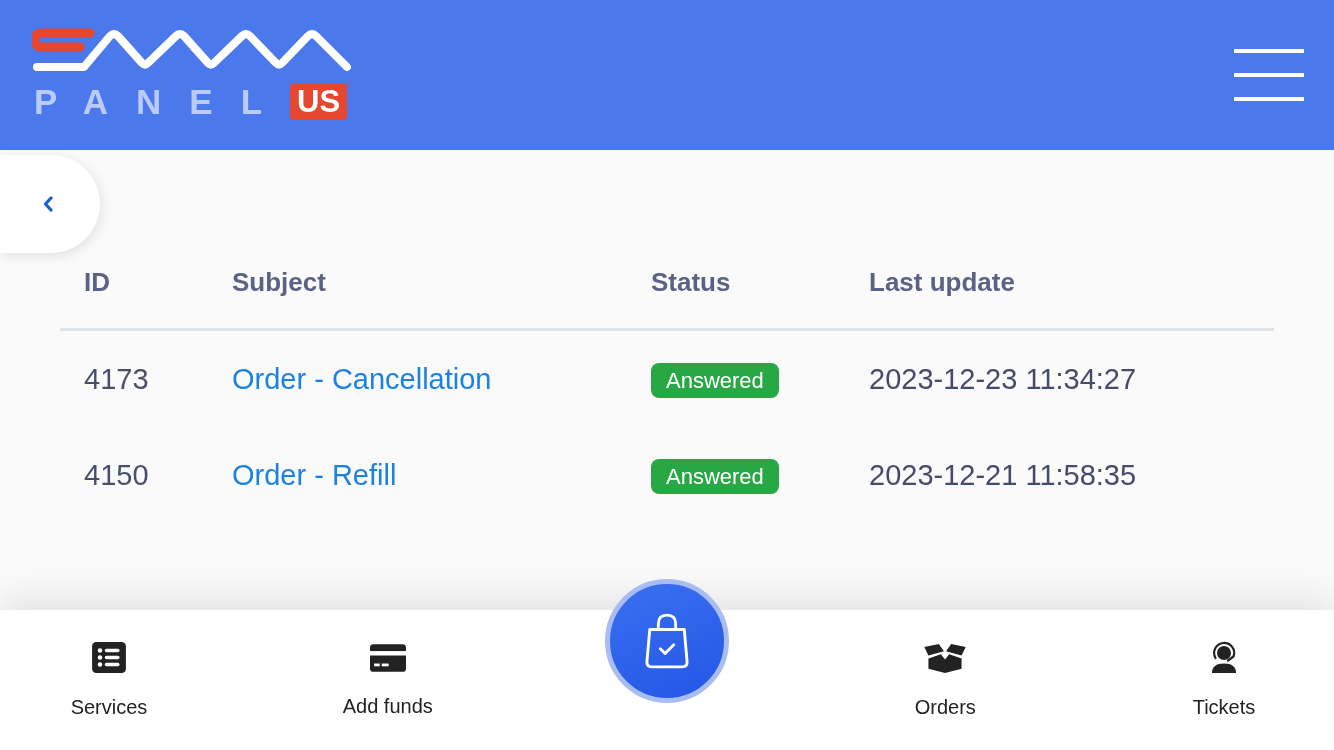 This screenshot has height=750, width=1334. Describe the element at coordinates (691, 282) in the screenshot. I see `column-header: Status` at that location.